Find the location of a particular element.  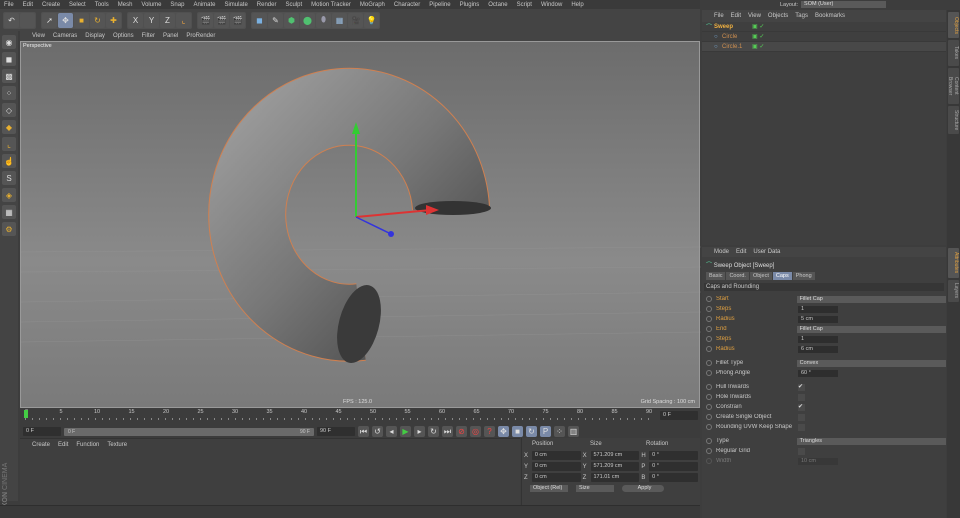

object-row: ○ Circle.1 ▣ ✓ is located at coordinates (824, 47).